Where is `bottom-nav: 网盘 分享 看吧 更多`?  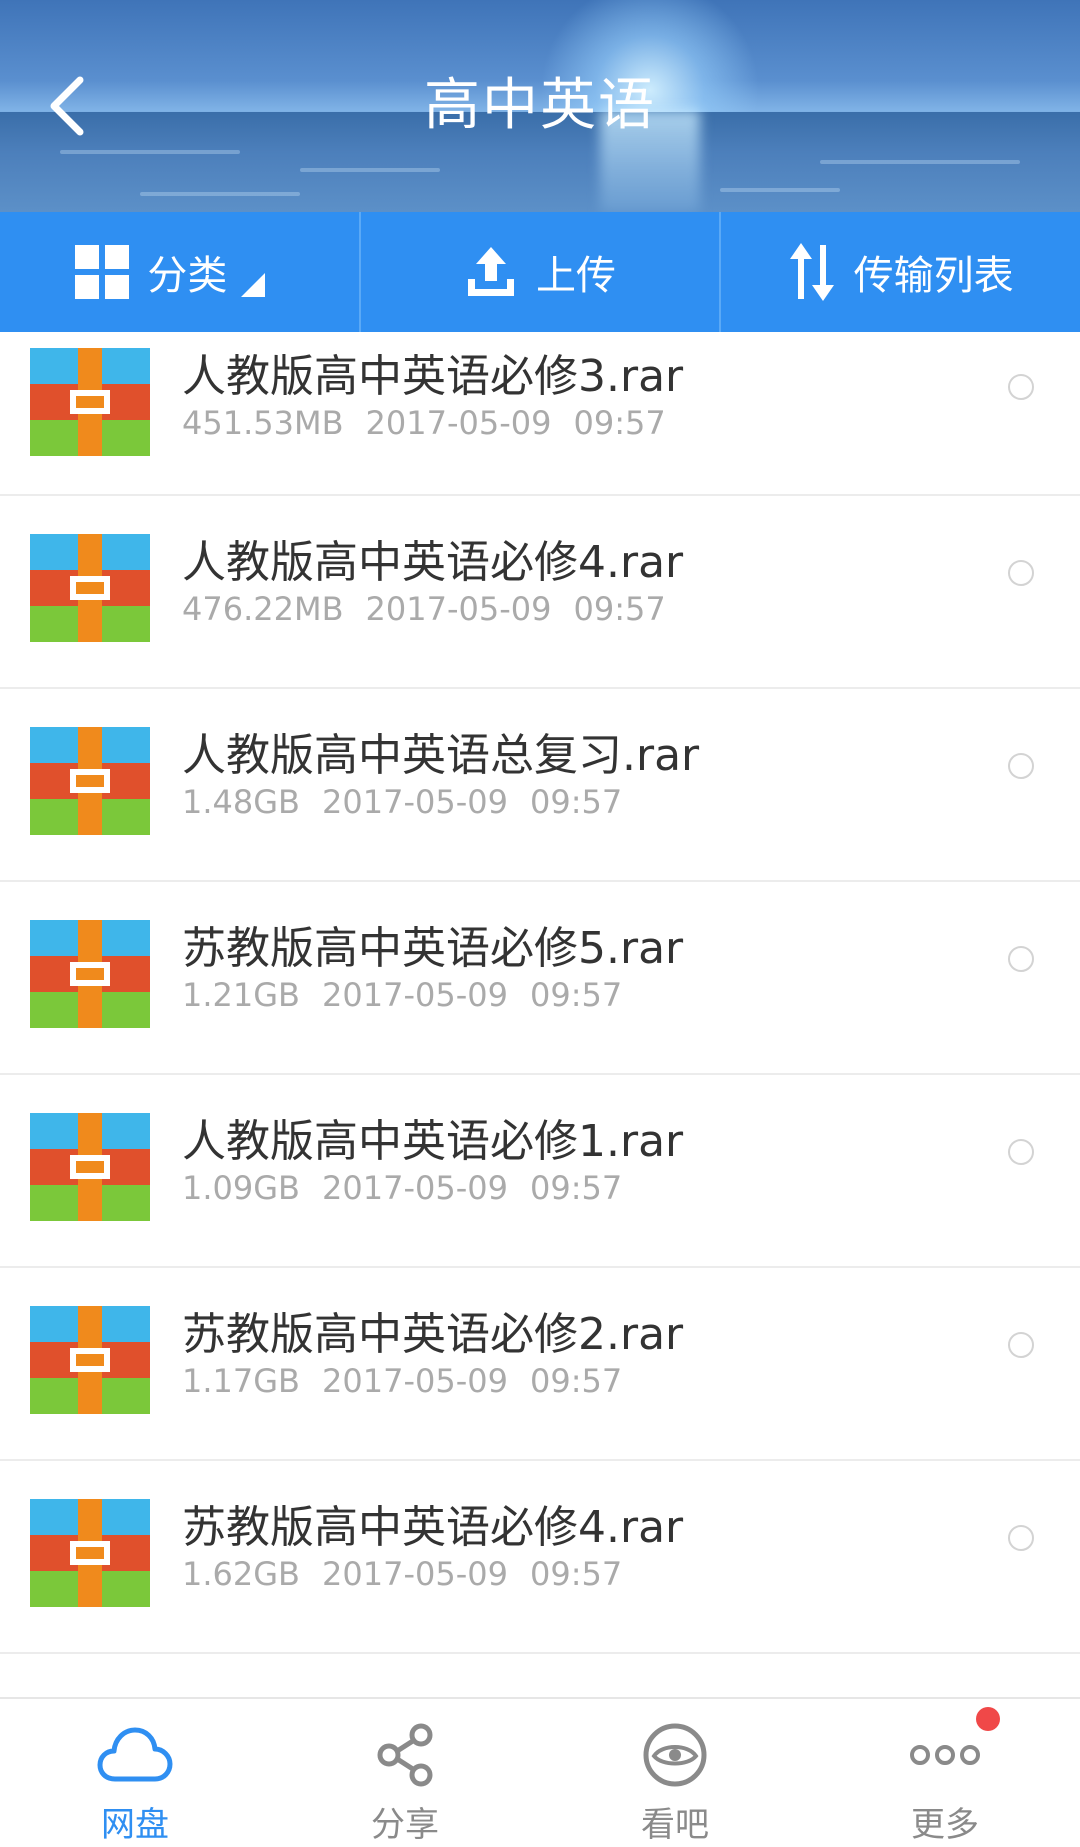 bottom-nav: 网盘 分享 看吧 更多 is located at coordinates (540, 1772).